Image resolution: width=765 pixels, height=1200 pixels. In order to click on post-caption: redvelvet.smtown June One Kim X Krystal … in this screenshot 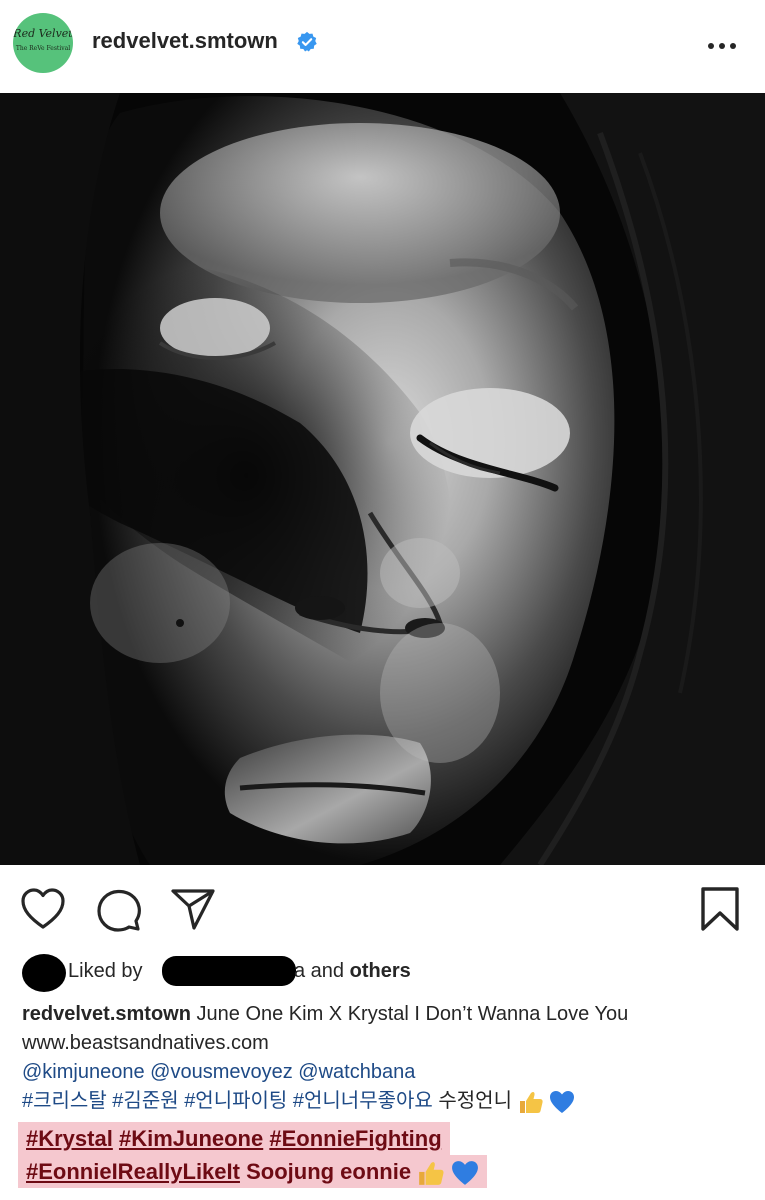, I will do `click(387, 1058)`.